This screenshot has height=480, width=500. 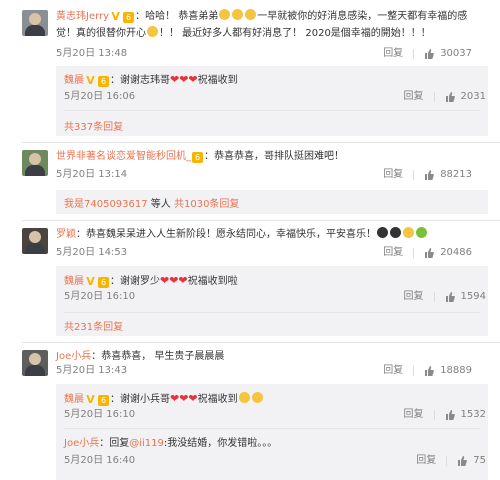 What do you see at coordinates (473, 97) in the screenshot?
I see `like-count: 2031` at bounding box center [473, 97].